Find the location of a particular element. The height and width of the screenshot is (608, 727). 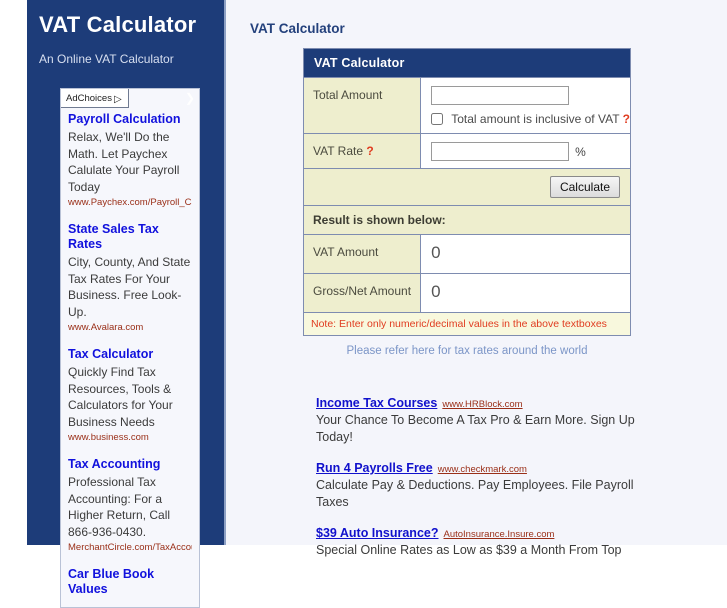

ad-title-link: Tax Accounting is located at coordinates (130, 464).